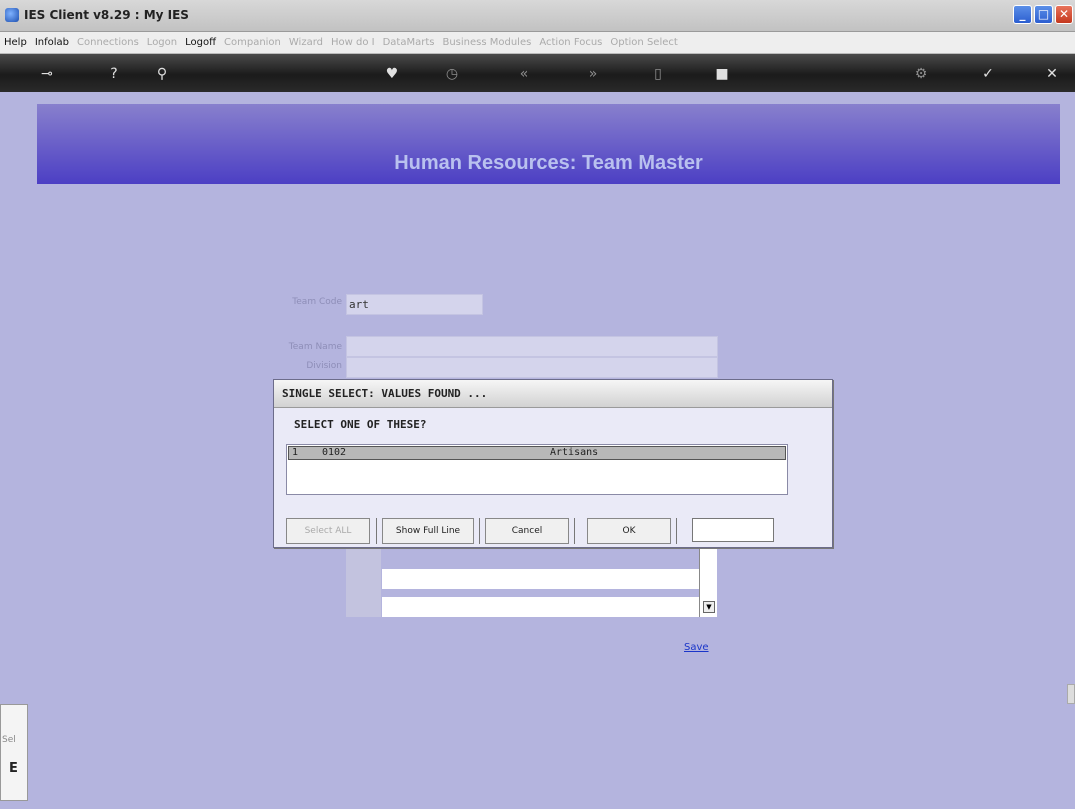  Describe the element at coordinates (537, 16) in the screenshot. I see `window-titlebar: IES Client v8.29 : My IES _ □ ✕` at that location.